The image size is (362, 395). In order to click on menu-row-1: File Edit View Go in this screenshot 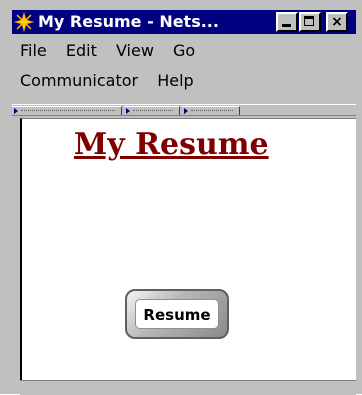, I will do `click(106, 53)`.